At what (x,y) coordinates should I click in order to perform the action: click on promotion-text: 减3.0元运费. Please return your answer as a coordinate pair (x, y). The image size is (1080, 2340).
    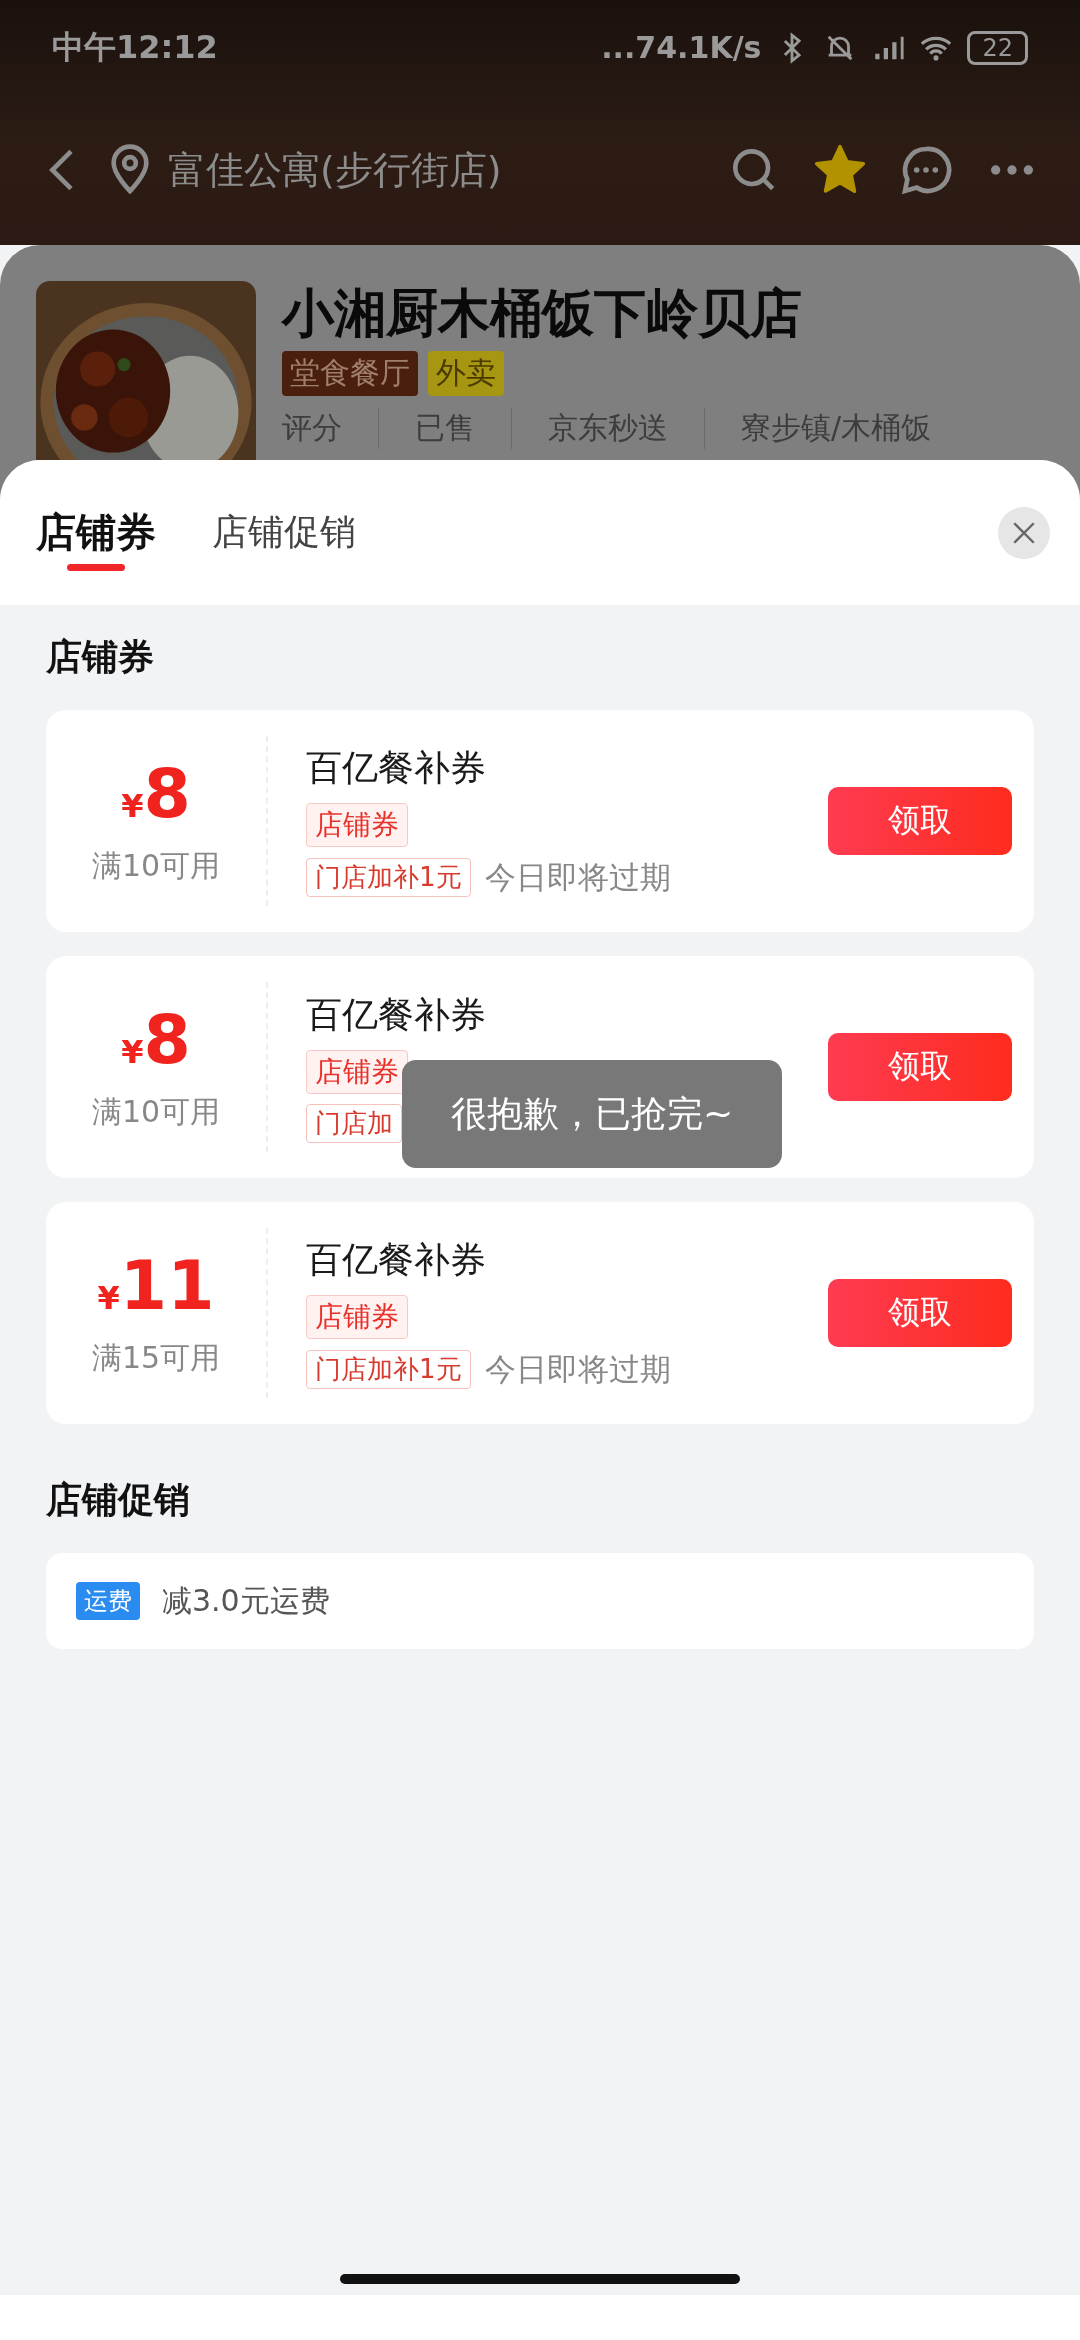
    Looking at the image, I should click on (246, 1600).